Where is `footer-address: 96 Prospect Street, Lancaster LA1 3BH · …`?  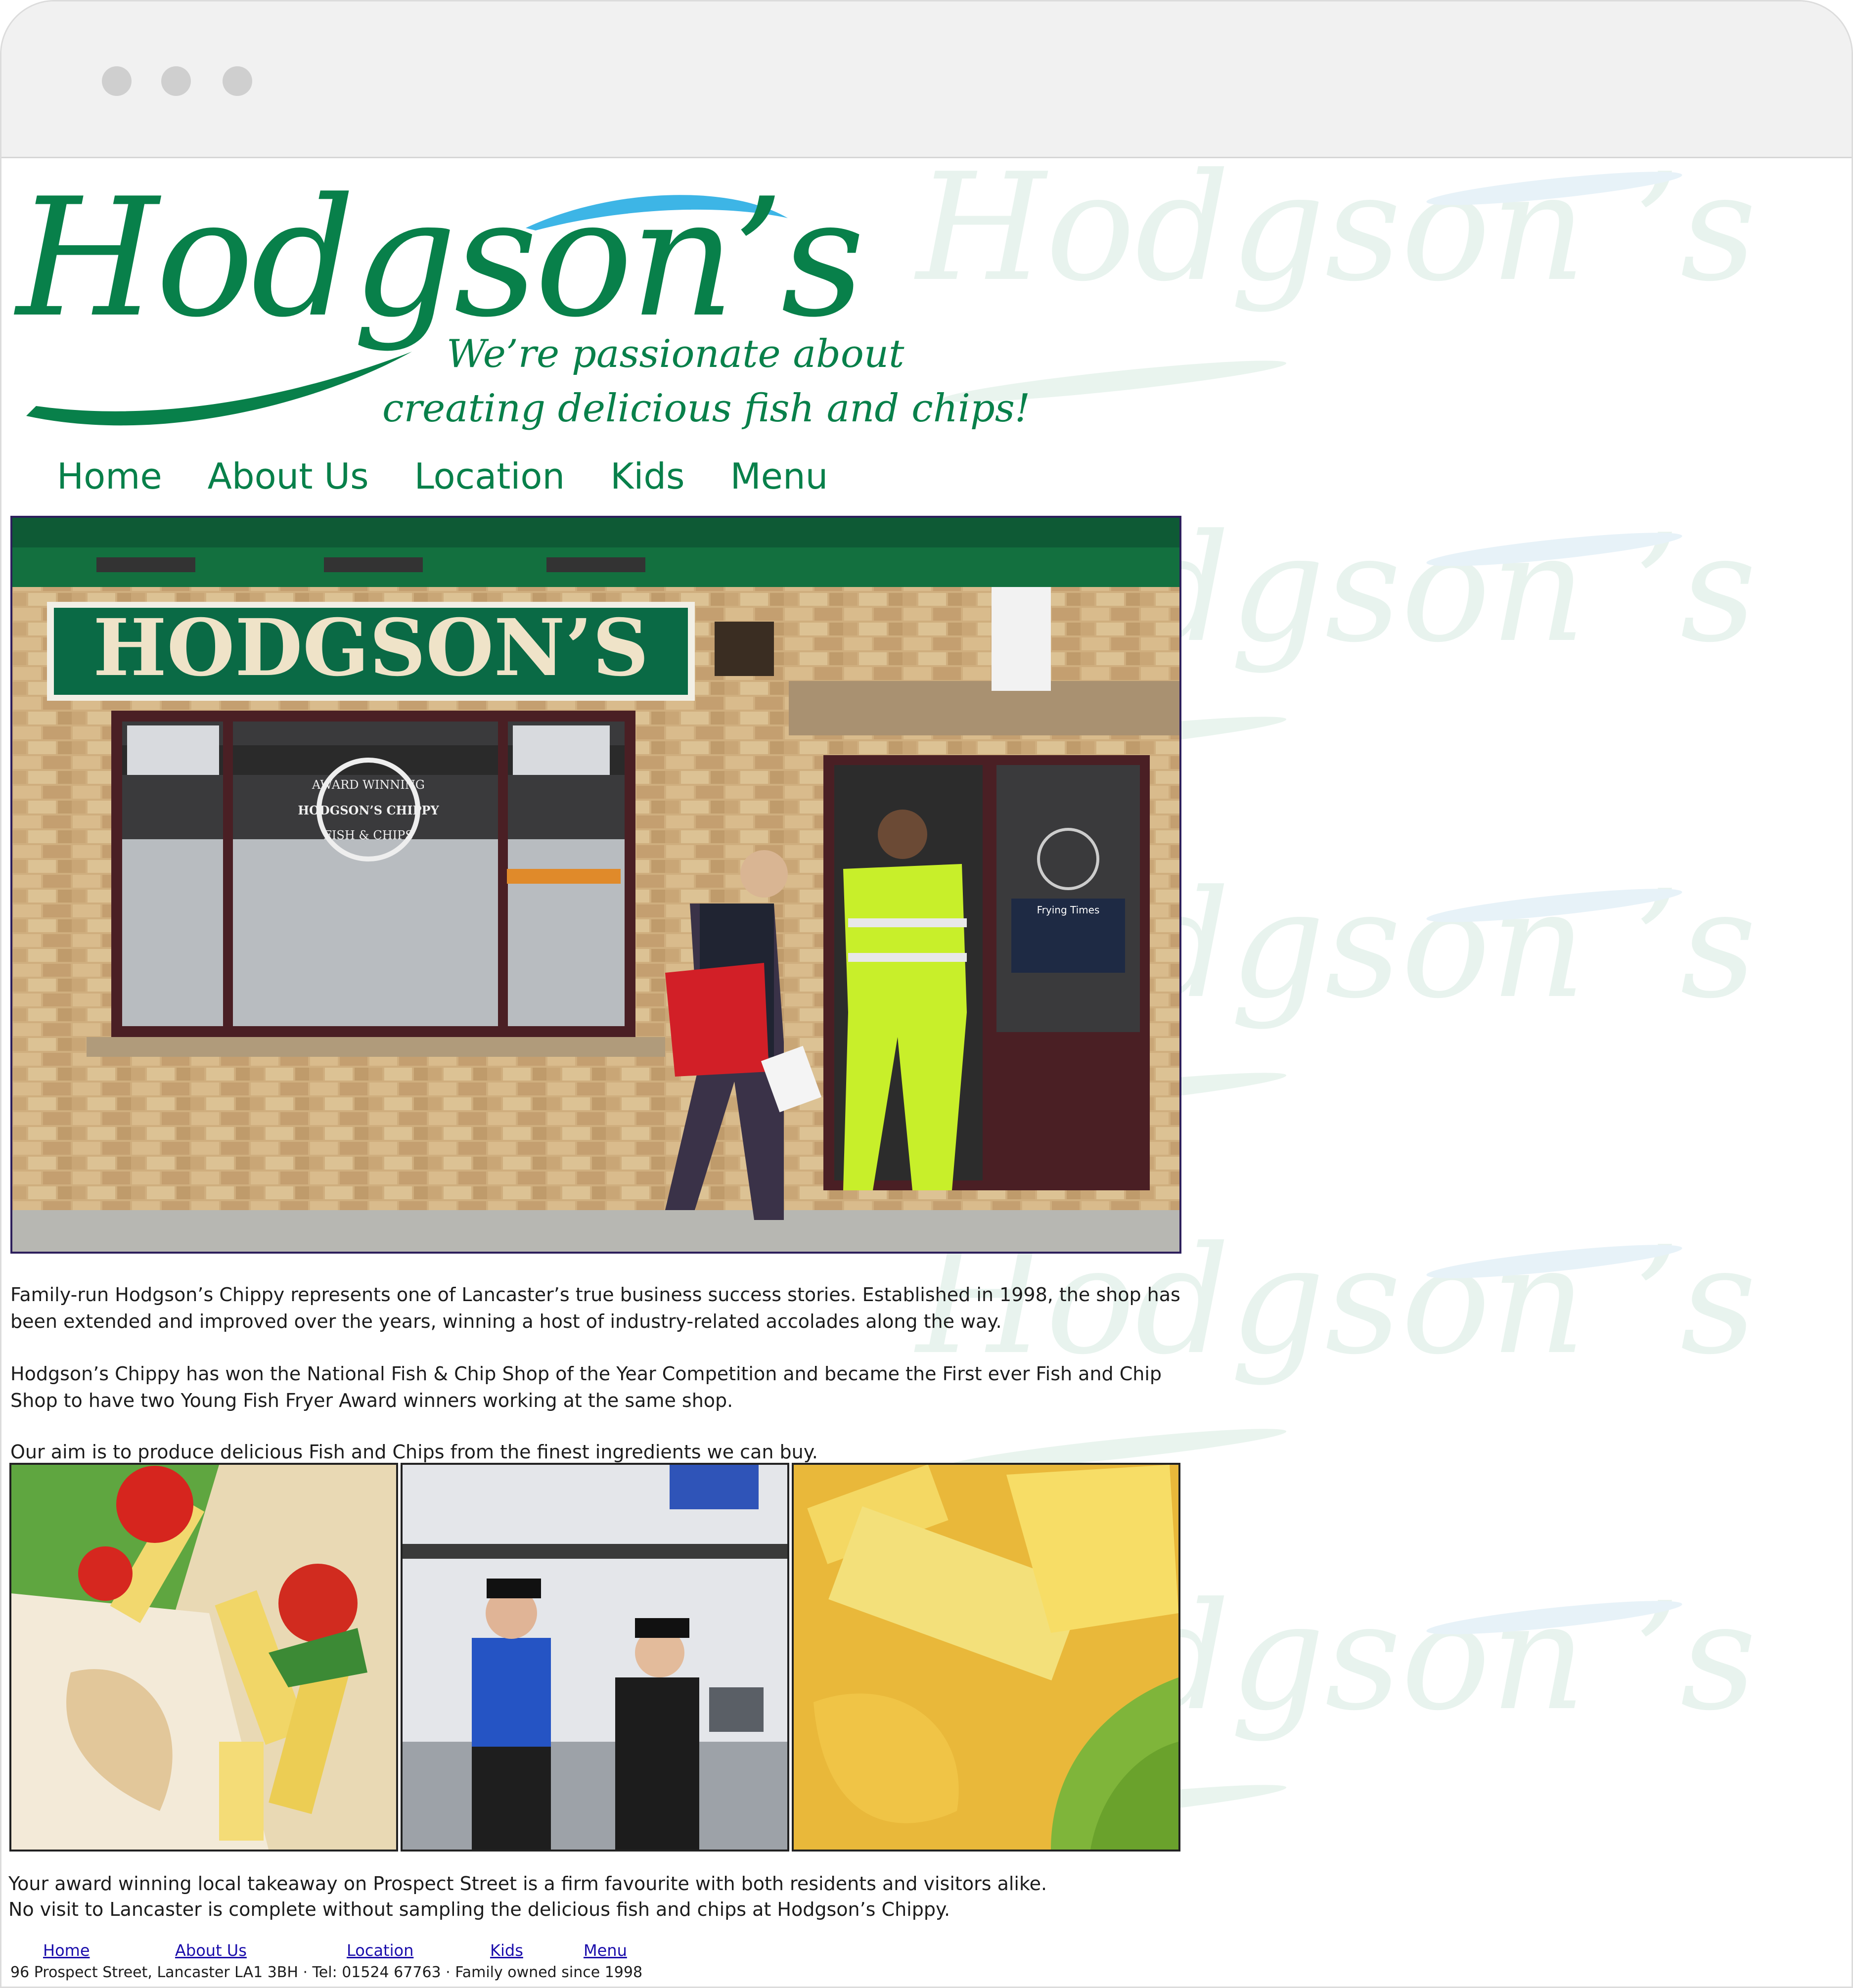 footer-address: 96 Prospect Street, Lancaster LA1 3BH · … is located at coordinates (326, 1972).